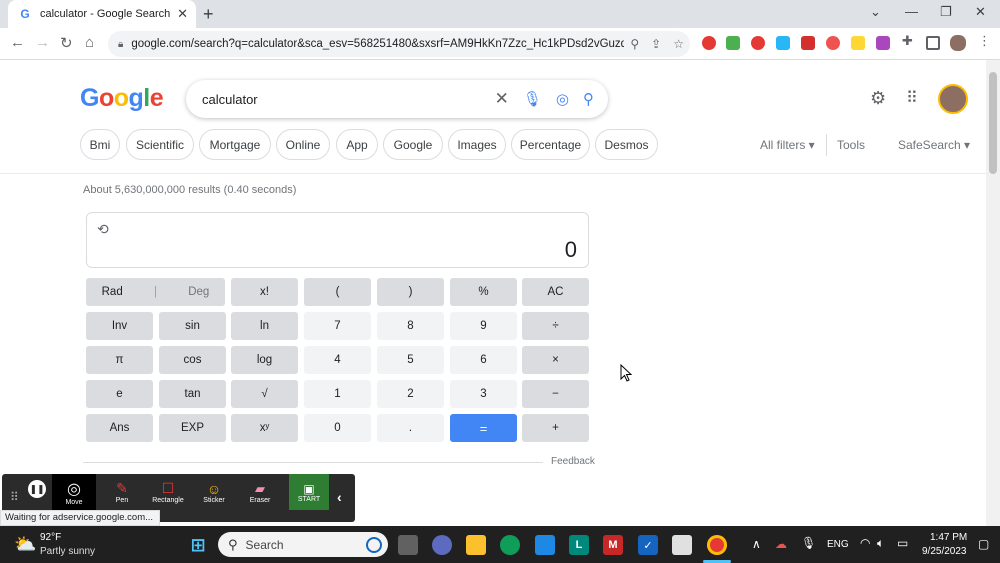  What do you see at coordinates (878, 98) in the screenshot?
I see `settings-gear-icon: ⚙` at bounding box center [878, 98].